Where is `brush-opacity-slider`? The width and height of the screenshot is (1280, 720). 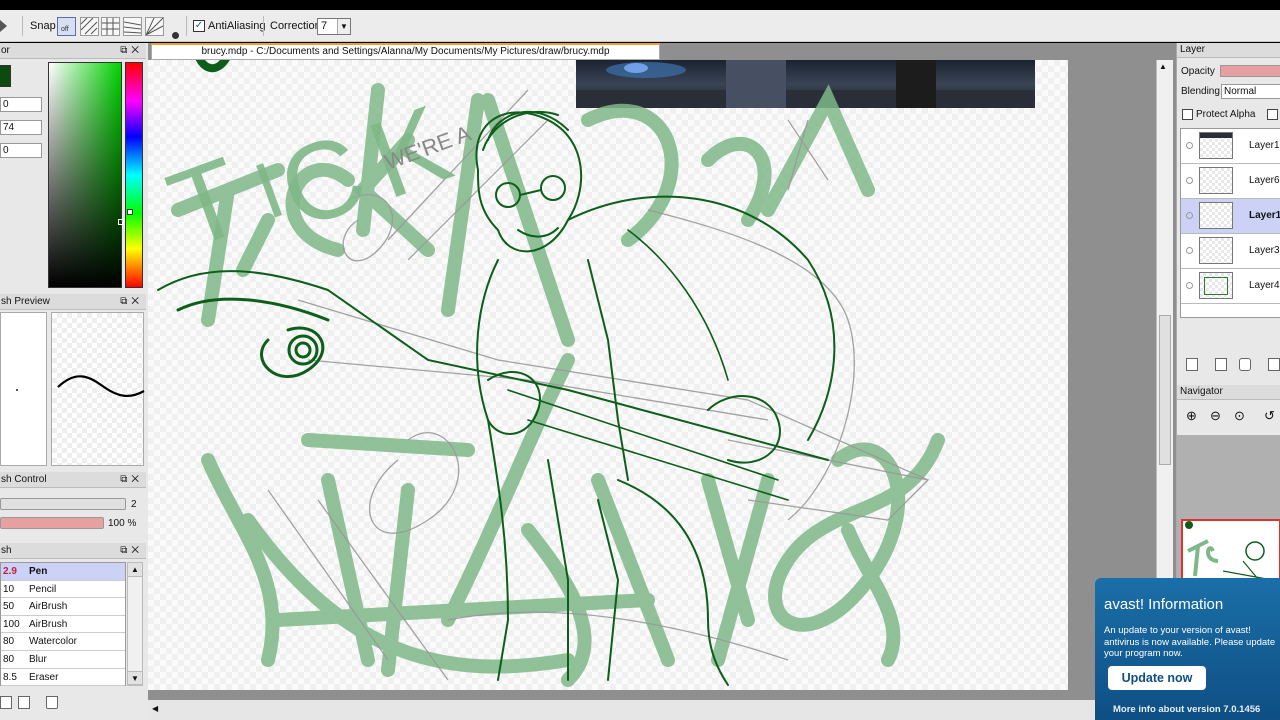
brush-opacity-slider is located at coordinates (52, 523).